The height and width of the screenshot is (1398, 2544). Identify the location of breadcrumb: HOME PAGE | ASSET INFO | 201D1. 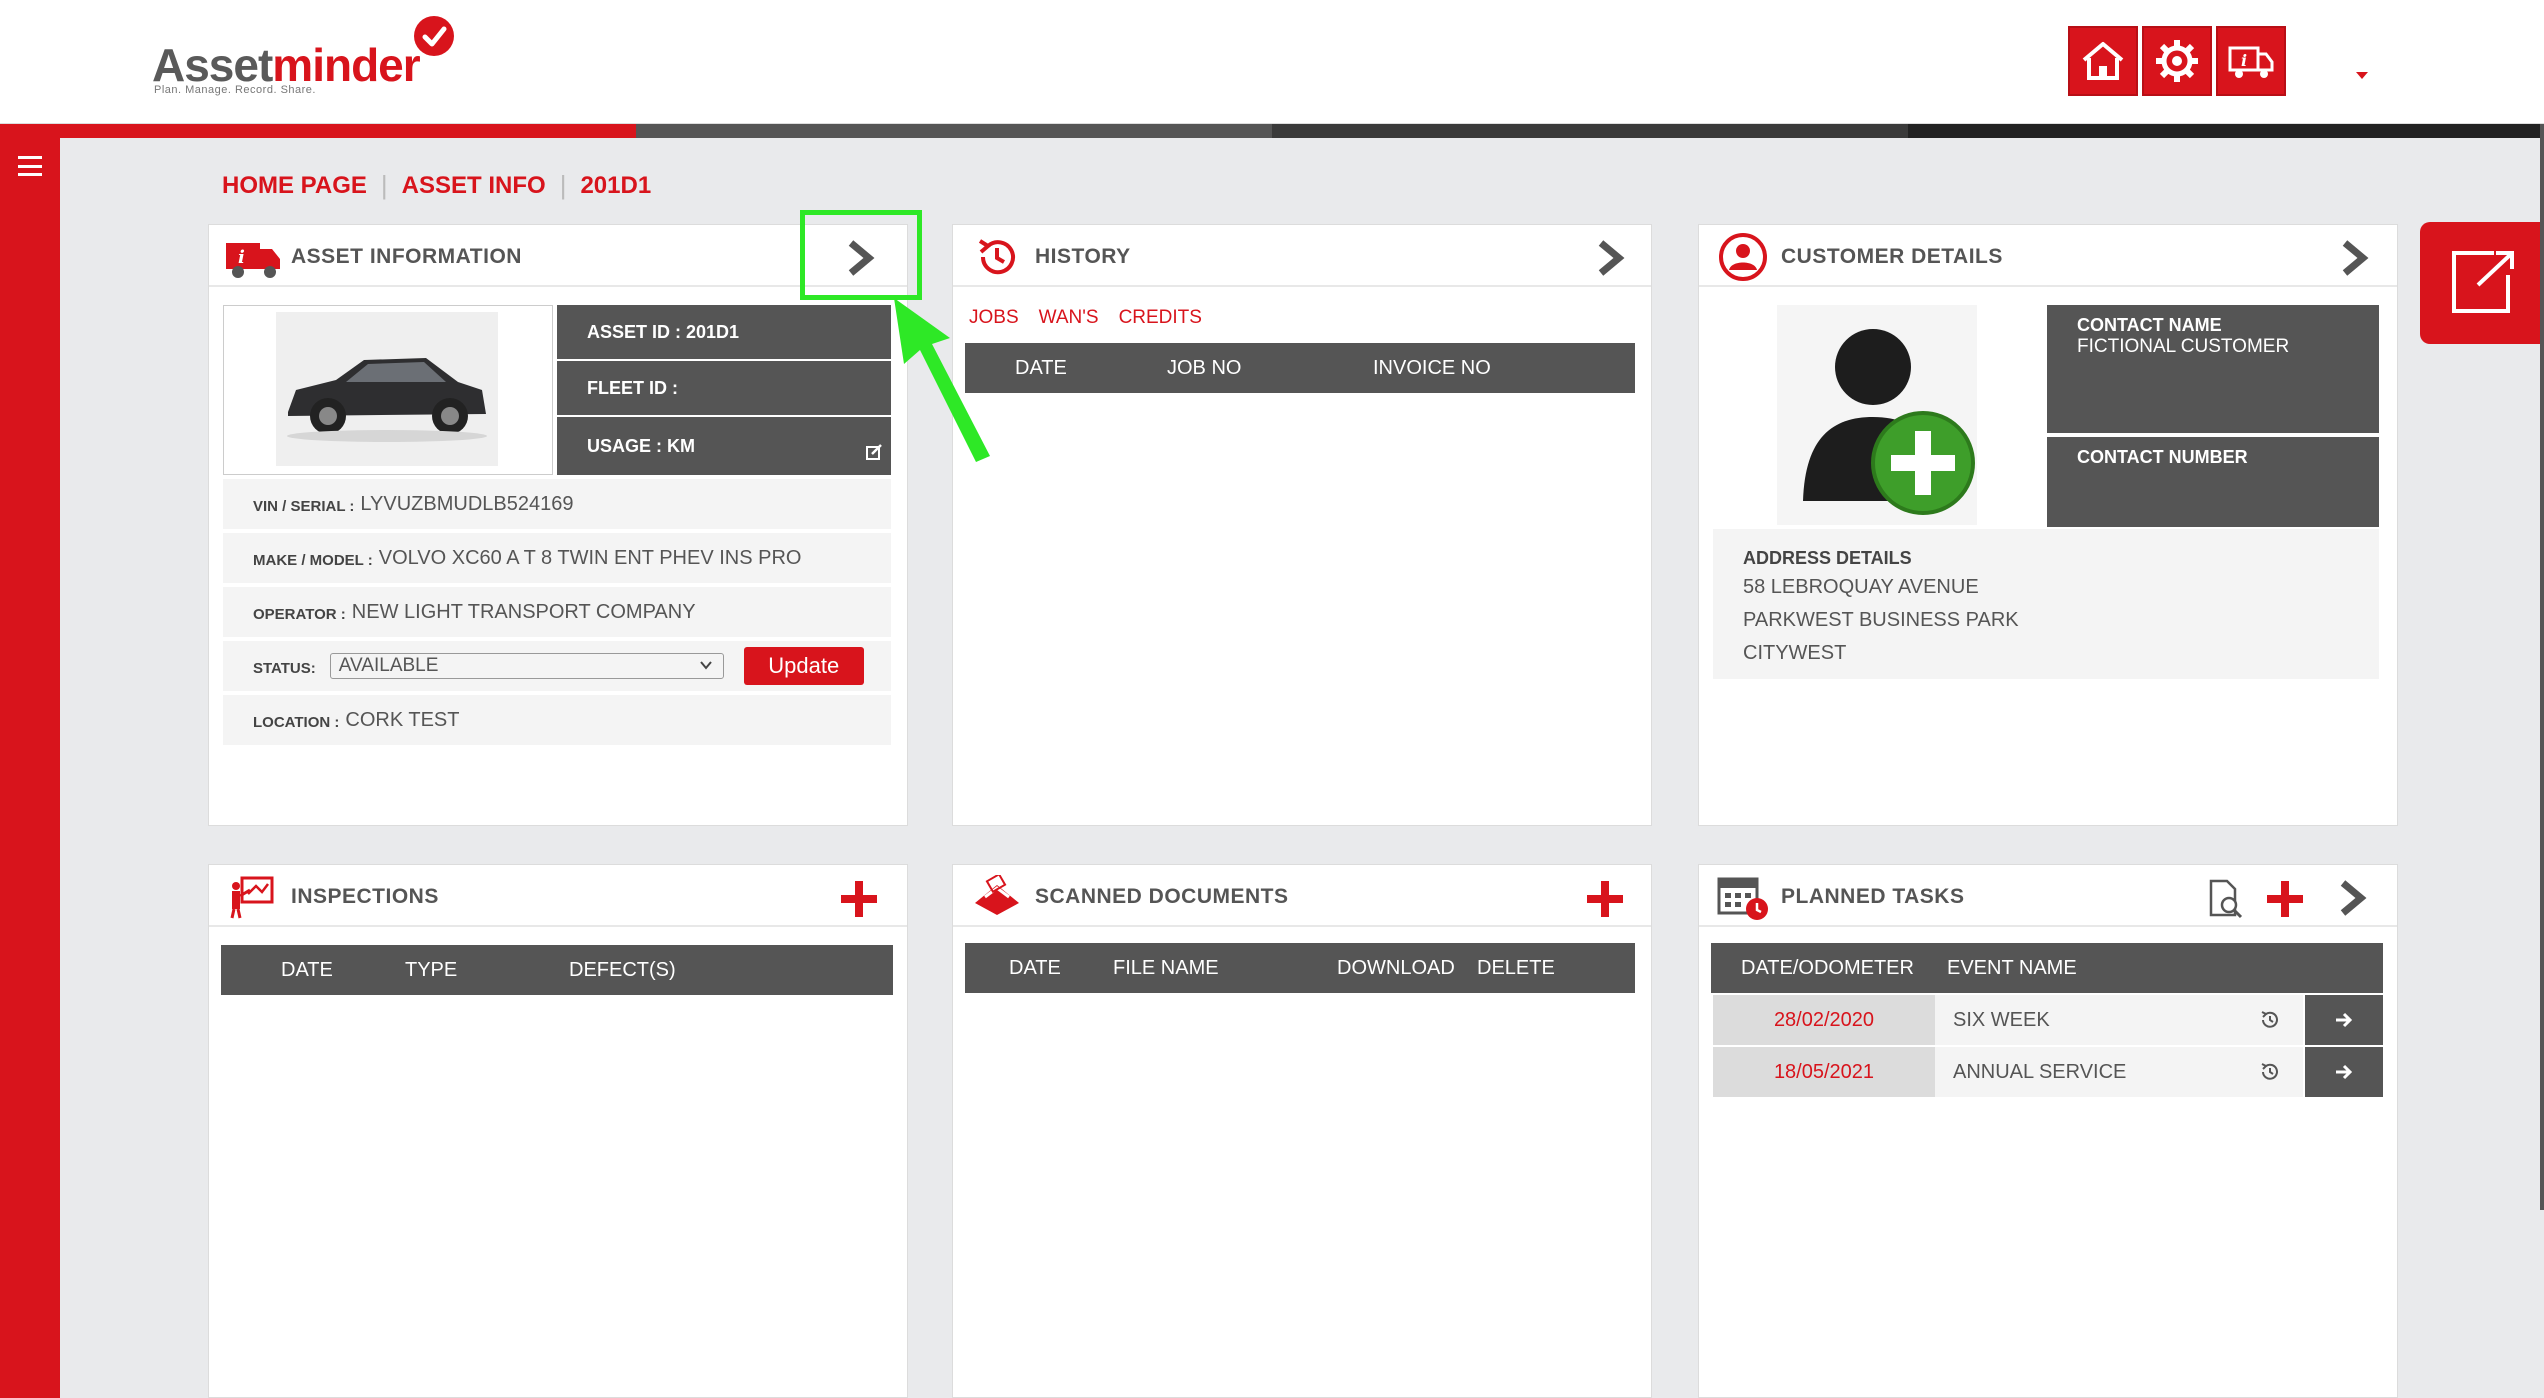
(436, 185).